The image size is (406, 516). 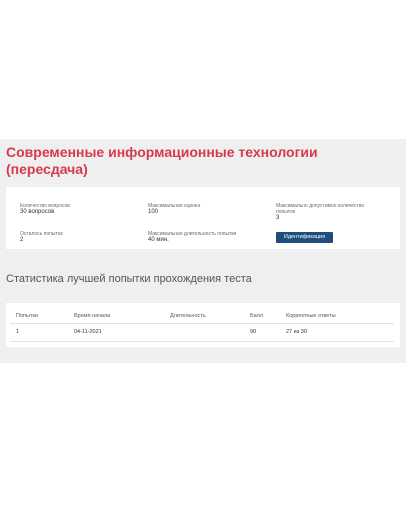 I want to click on col-header-score: Балл, so click(x=257, y=316).